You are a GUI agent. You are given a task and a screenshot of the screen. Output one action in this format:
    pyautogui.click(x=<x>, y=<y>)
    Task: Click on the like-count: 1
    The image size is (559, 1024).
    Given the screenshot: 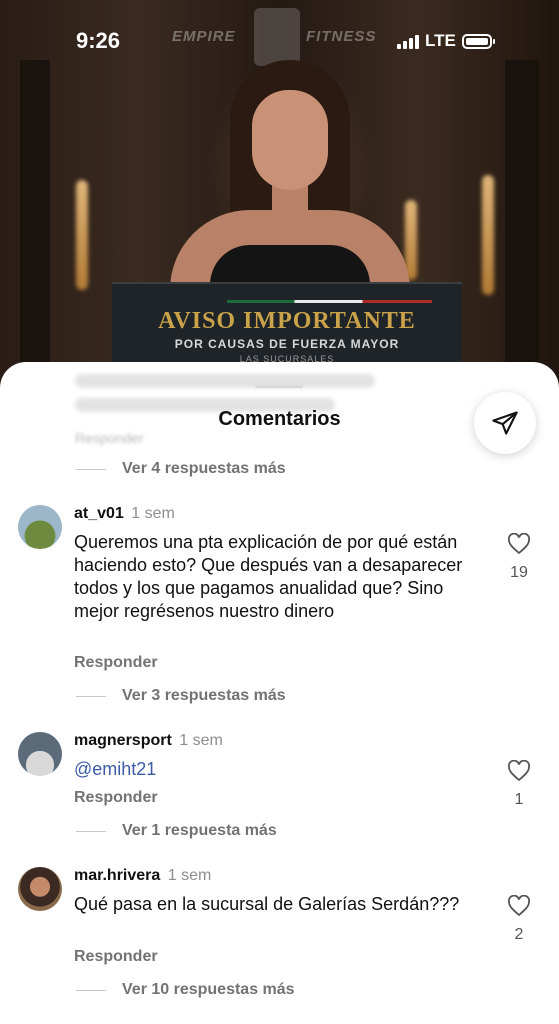 What is the action you would take?
    pyautogui.click(x=519, y=799)
    